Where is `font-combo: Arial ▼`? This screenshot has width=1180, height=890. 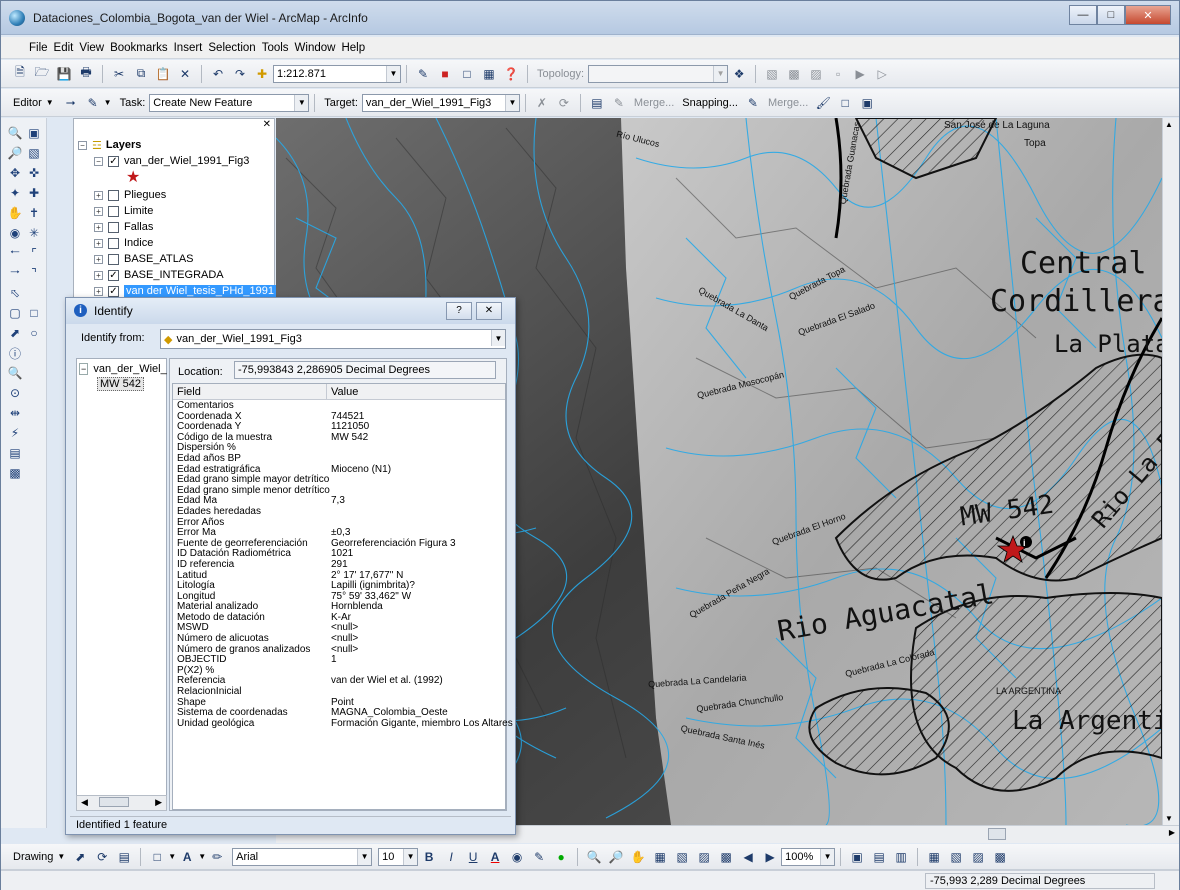 font-combo: Arial ▼ is located at coordinates (302, 856).